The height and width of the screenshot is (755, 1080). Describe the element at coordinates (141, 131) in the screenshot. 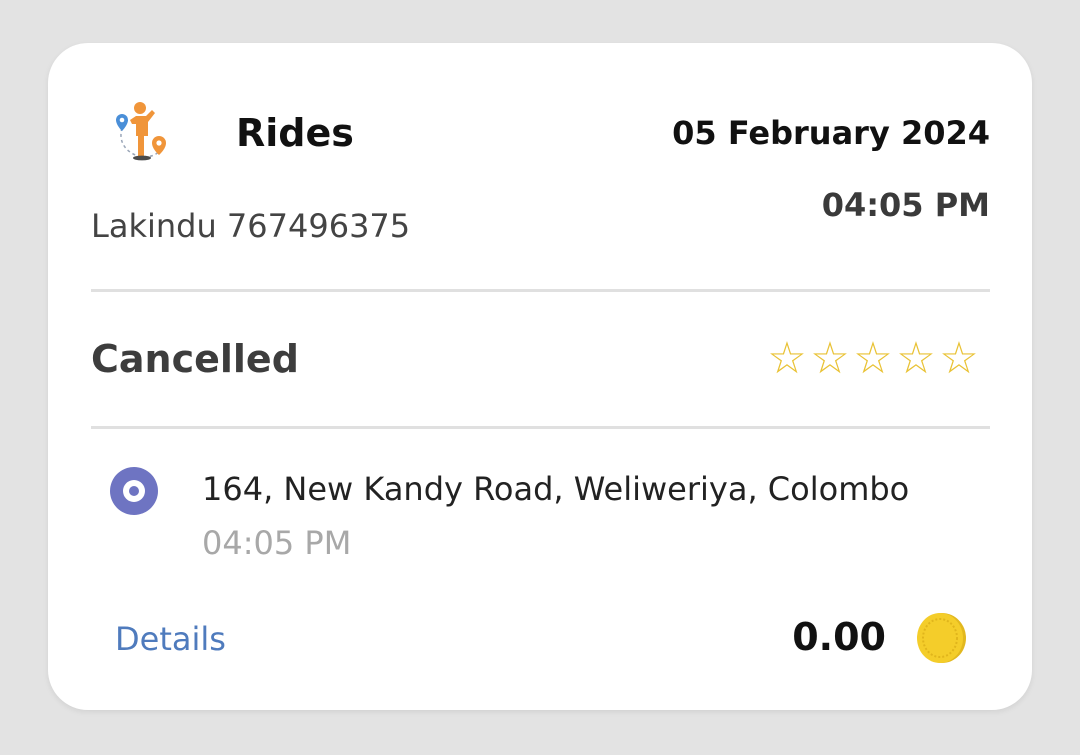

I see `rides-app-icon` at that location.